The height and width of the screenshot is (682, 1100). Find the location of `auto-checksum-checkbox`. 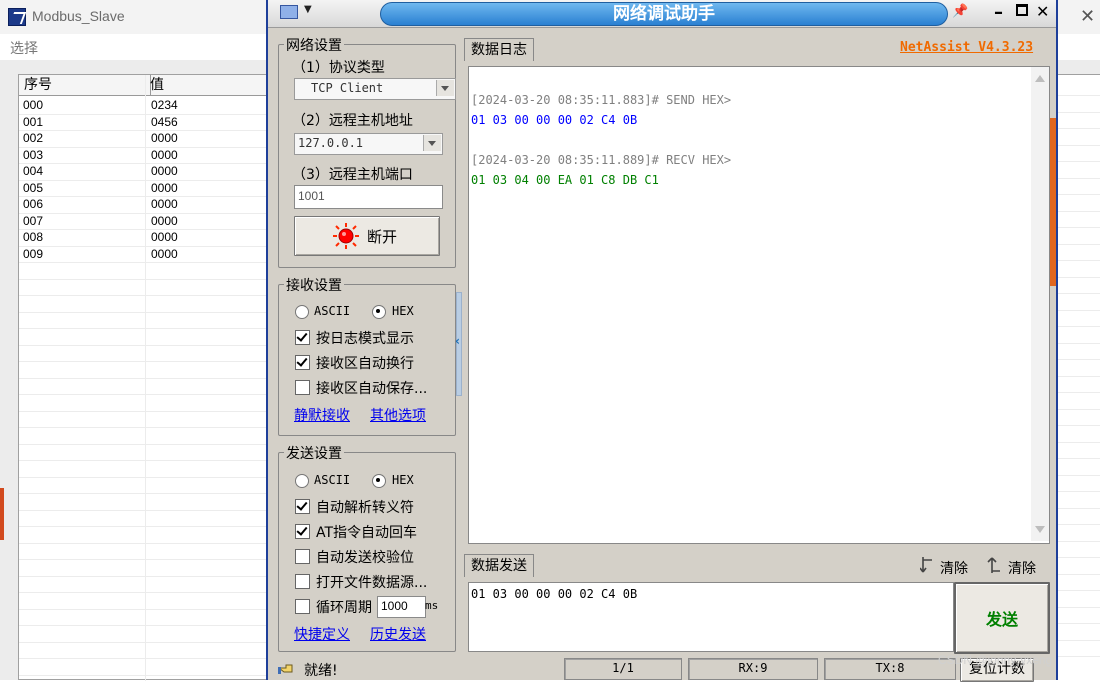

auto-checksum-checkbox is located at coordinates (302, 556).